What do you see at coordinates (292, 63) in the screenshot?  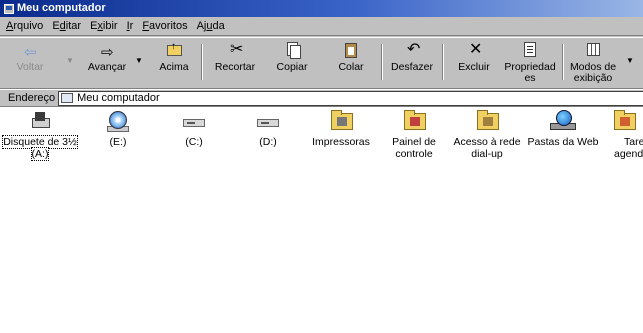 I see `copy-button: Copiar` at bounding box center [292, 63].